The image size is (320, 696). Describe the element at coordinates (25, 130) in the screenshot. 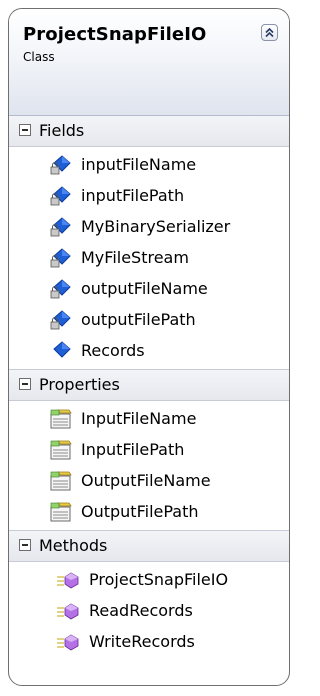

I see `fields-collapse-toggle` at that location.